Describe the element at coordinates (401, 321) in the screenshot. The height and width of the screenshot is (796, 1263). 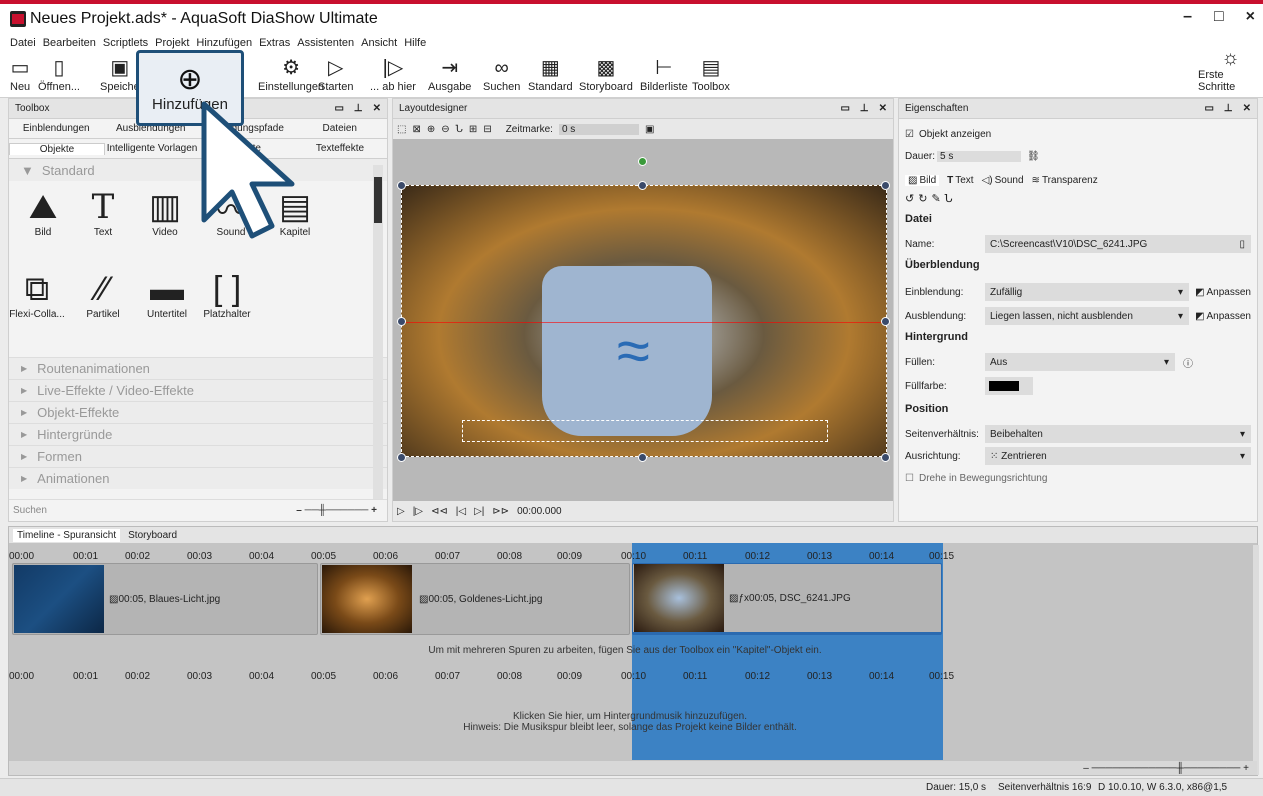
I see `resize-handle-l` at that location.